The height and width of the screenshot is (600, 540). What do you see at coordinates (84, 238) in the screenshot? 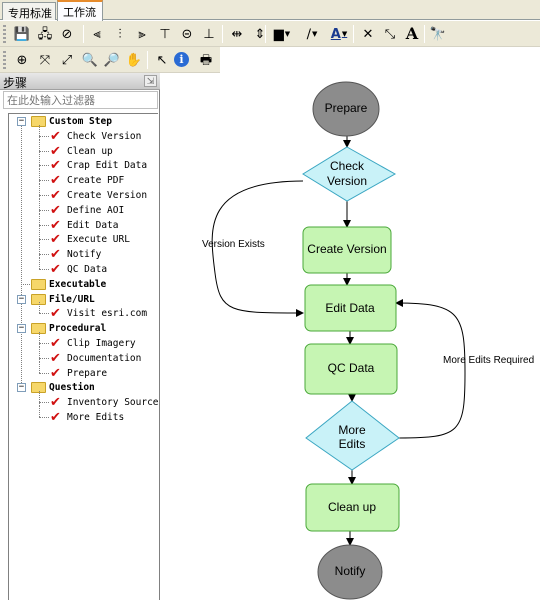
I see `tree-step-item: ✔ Execute URL` at bounding box center [84, 238].